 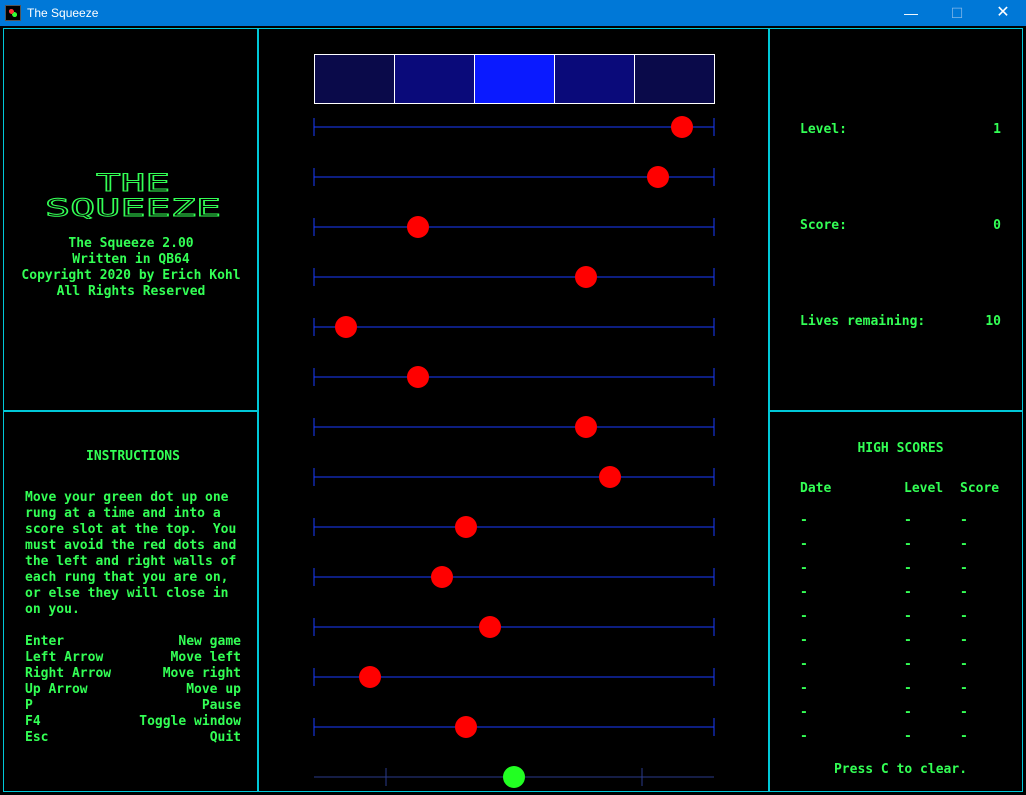 What do you see at coordinates (957, 13) in the screenshot?
I see `maximize-button: ☐` at bounding box center [957, 13].